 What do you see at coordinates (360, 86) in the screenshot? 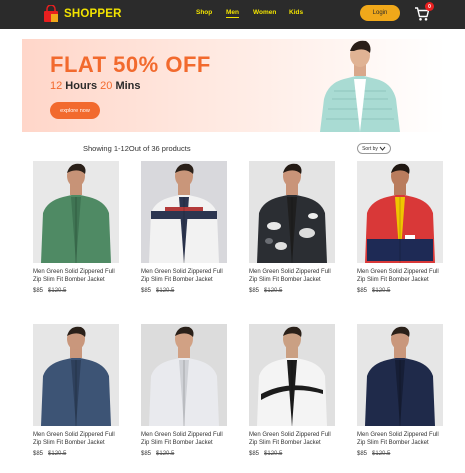
I see `banner-model-image` at bounding box center [360, 86].